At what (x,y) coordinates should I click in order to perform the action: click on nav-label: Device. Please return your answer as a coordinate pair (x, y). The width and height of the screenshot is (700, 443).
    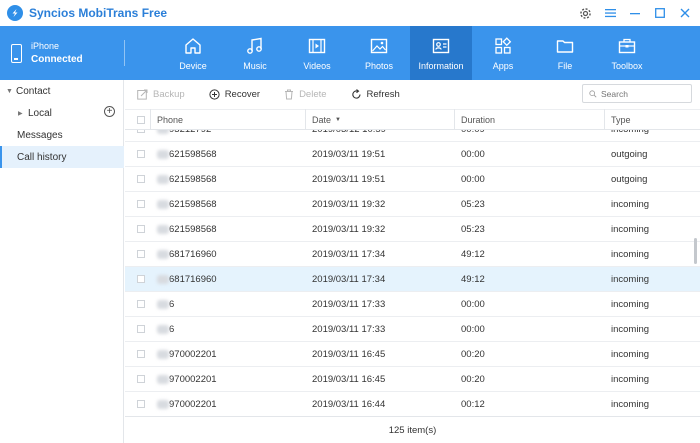
    Looking at the image, I should click on (193, 66).